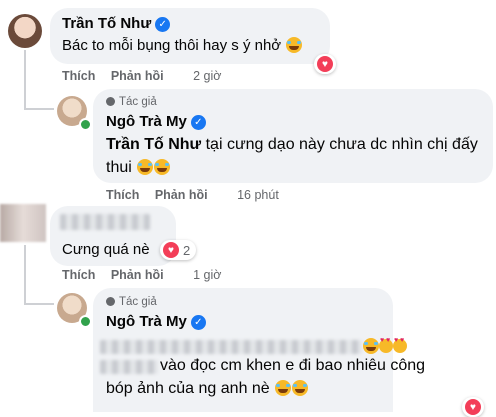 This screenshot has width=496, height=417. I want to click on comment-text: Cưng quá nè, so click(106, 249).